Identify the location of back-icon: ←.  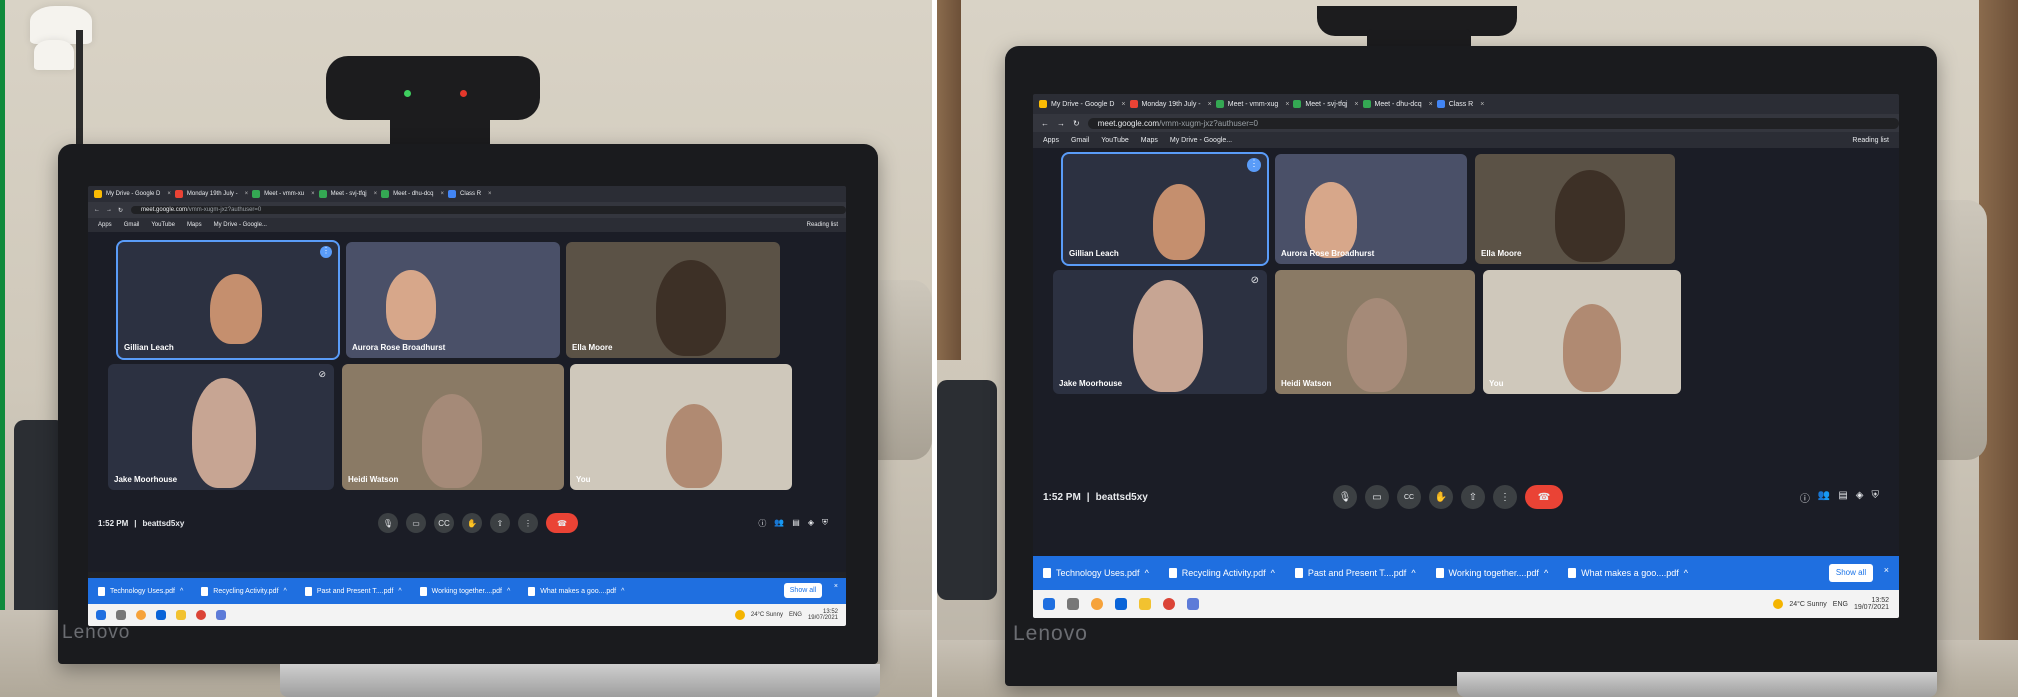
(1045, 123).